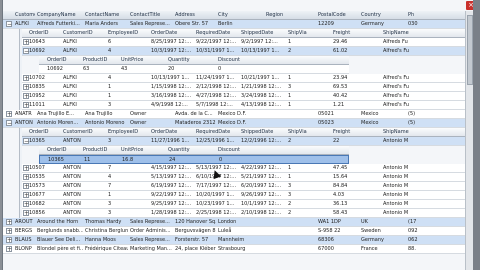 The image size is (480, 270). What do you see at coordinates (326, 24) in the screenshot?
I see `grid-cell: 12209` at bounding box center [326, 24].